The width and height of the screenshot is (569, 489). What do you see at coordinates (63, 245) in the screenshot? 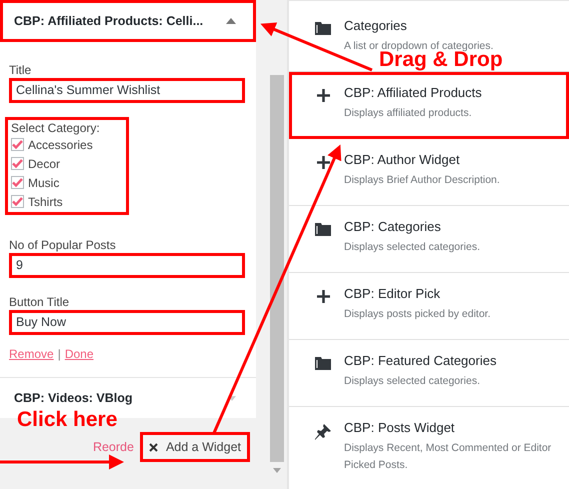
I see `field-label: No of Popular Posts` at bounding box center [63, 245].